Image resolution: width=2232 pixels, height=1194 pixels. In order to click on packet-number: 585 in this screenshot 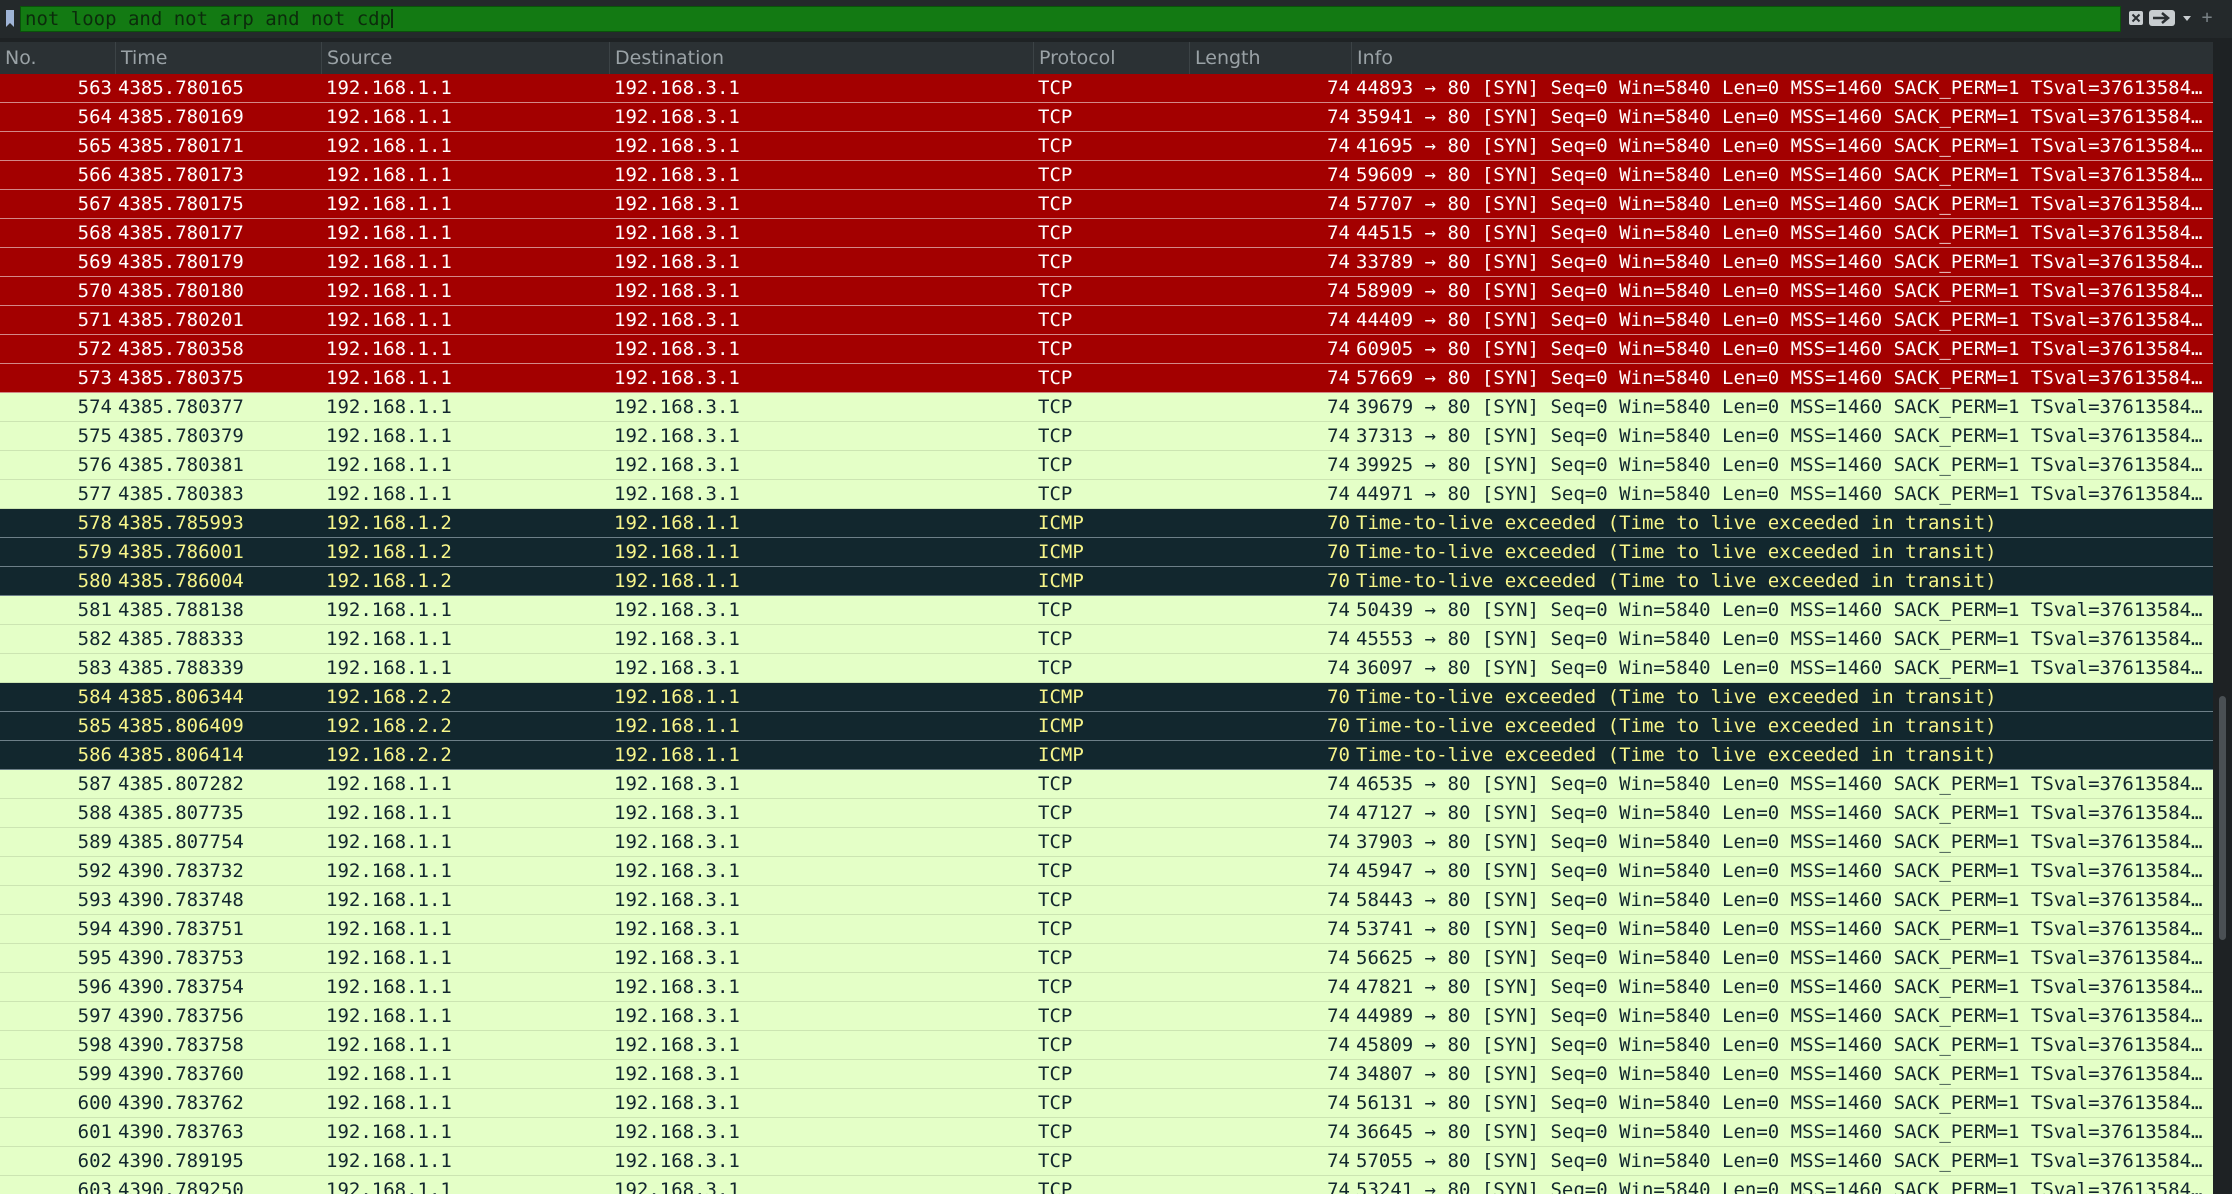, I will do `click(94, 726)`.